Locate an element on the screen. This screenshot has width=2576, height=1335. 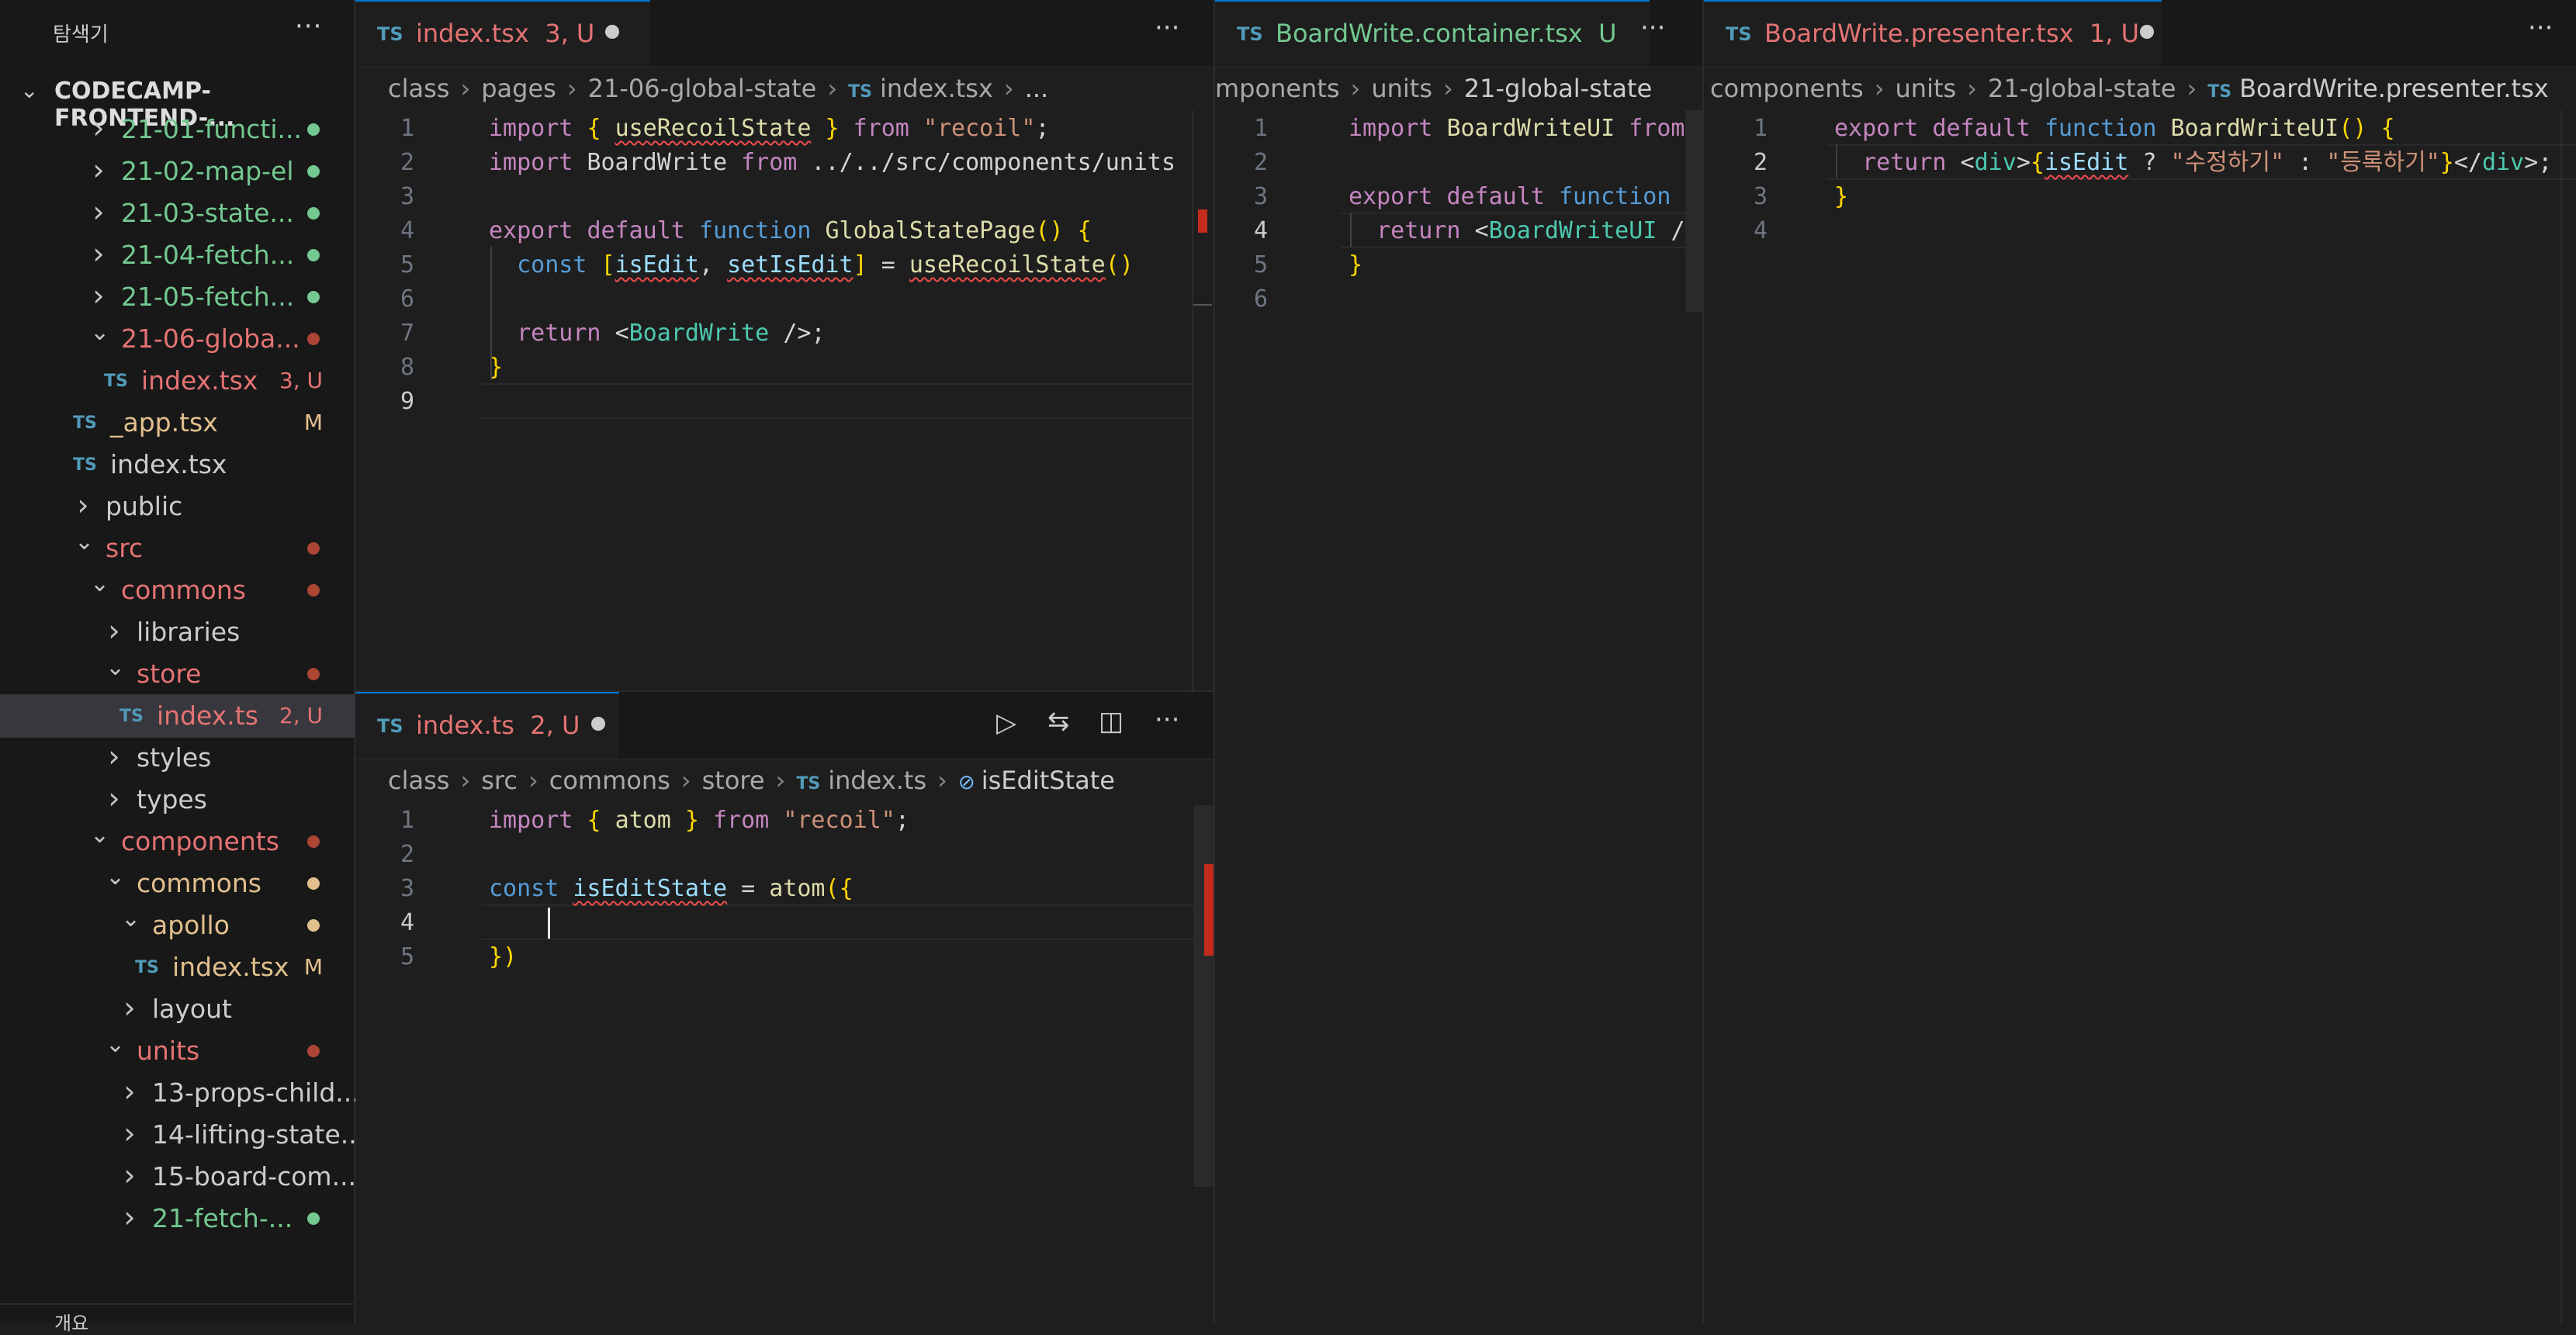
tree-folder: ⌄ store is located at coordinates (177, 674).